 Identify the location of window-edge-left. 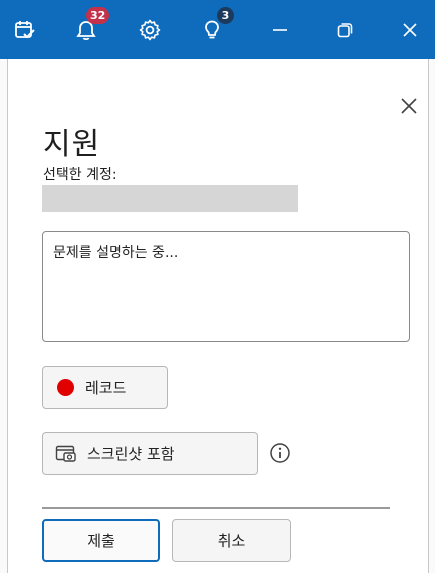
(3, 316).